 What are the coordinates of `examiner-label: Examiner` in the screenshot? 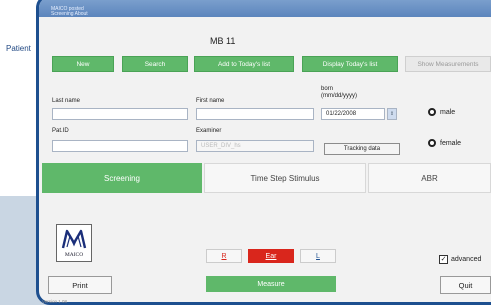 It's located at (209, 131).